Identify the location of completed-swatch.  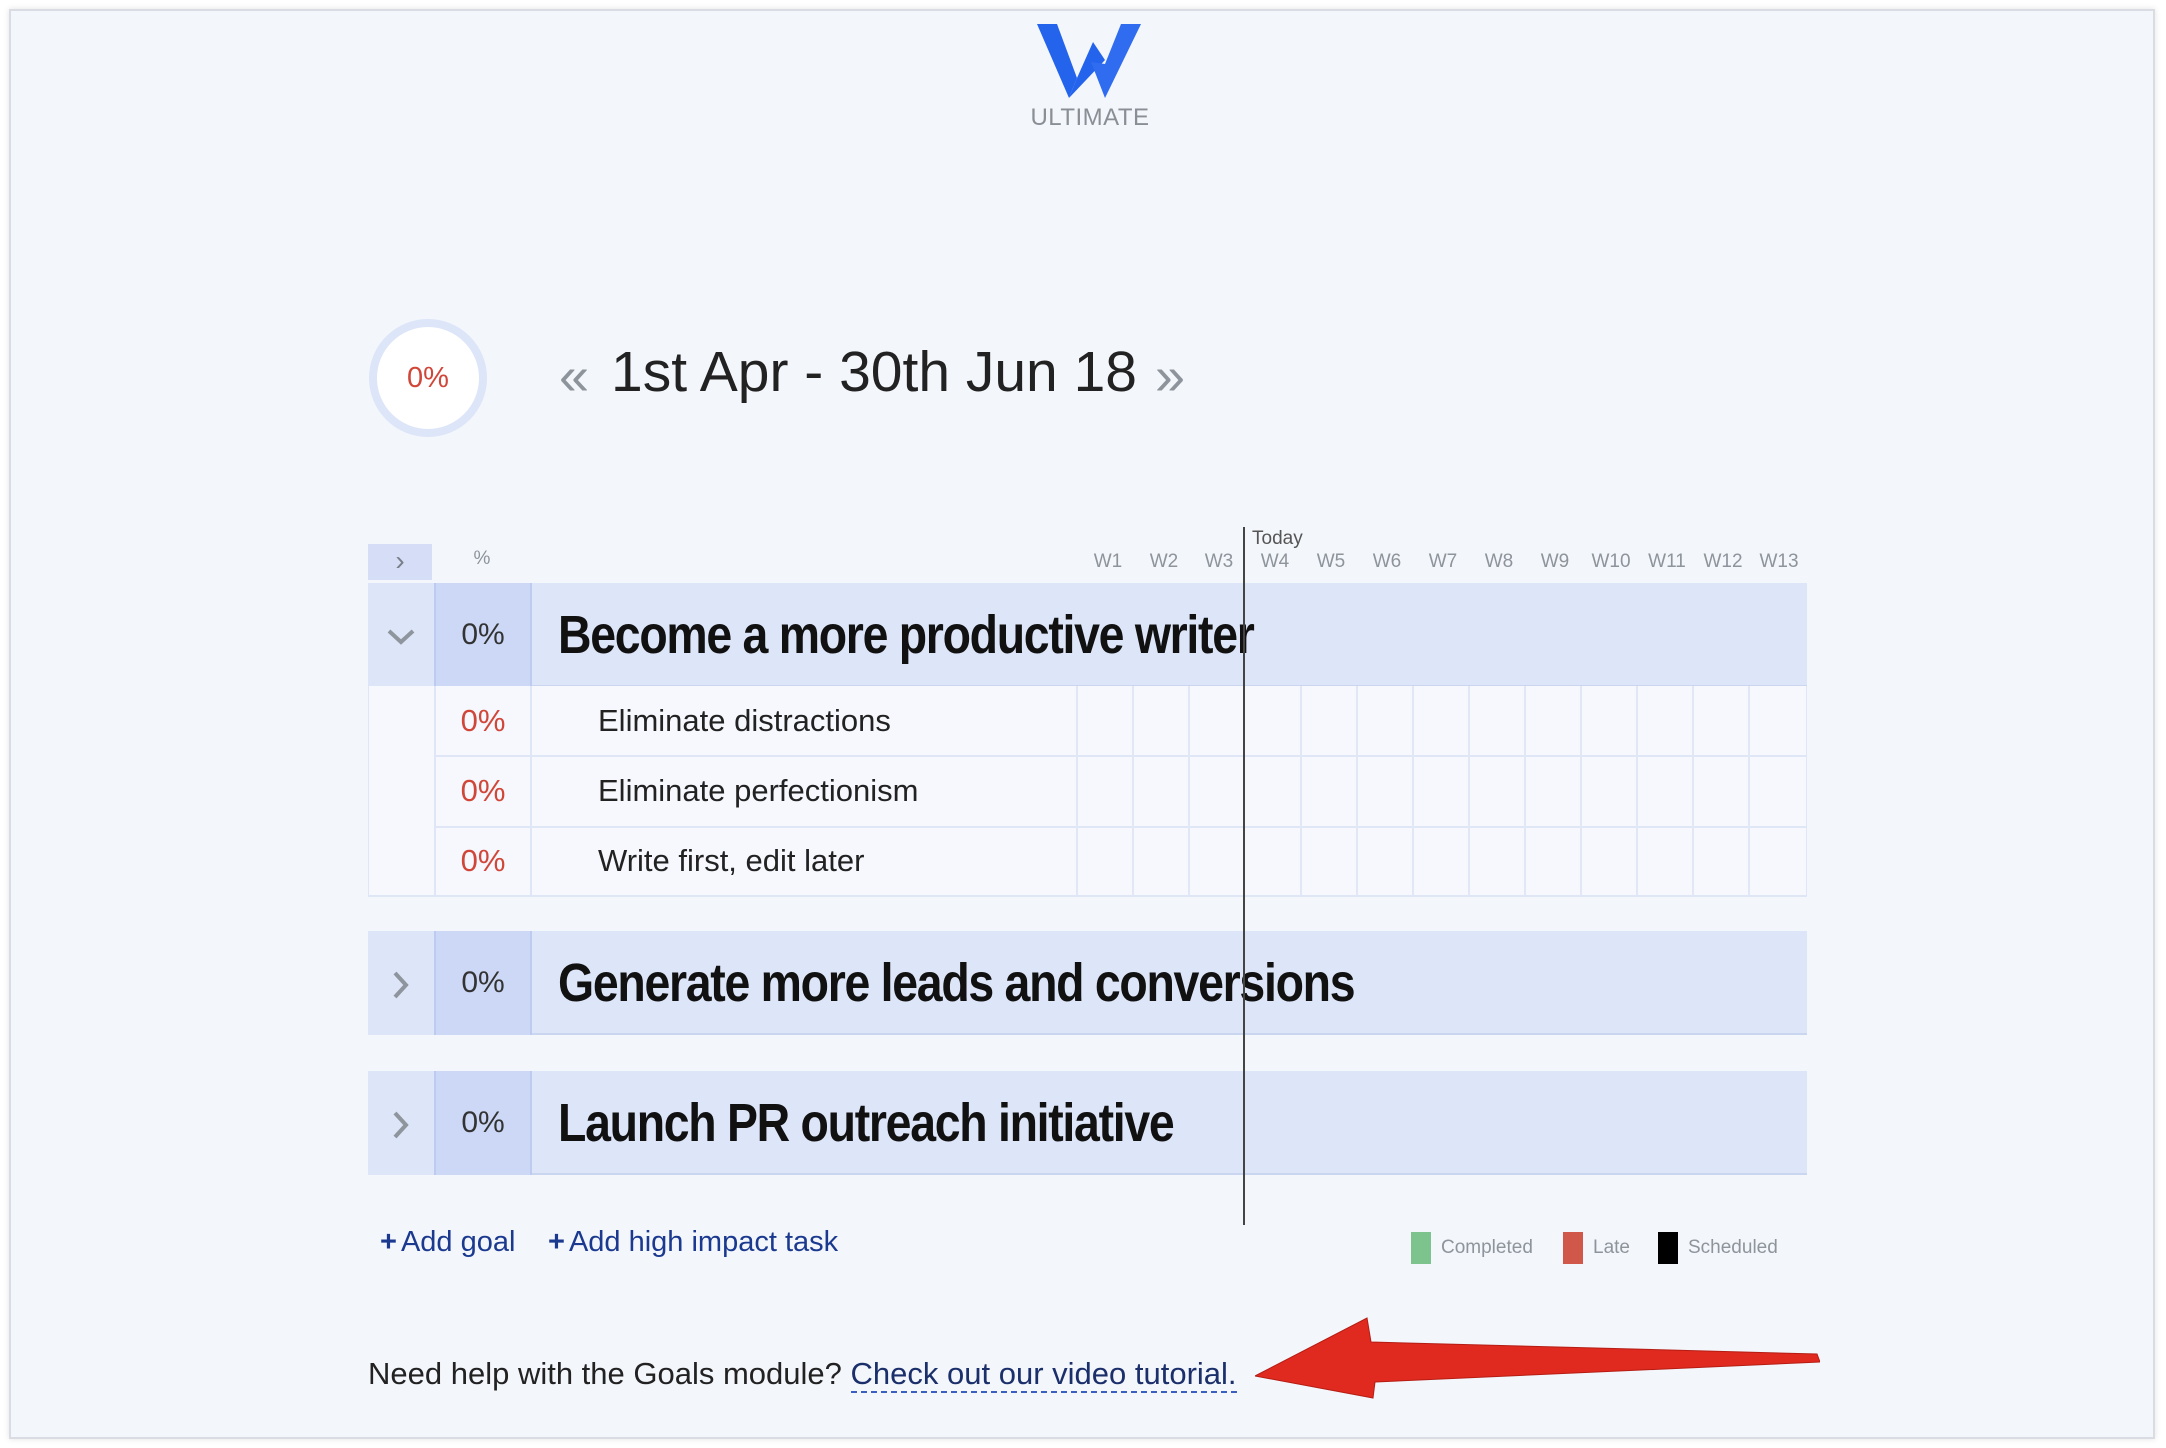
(1421, 1248).